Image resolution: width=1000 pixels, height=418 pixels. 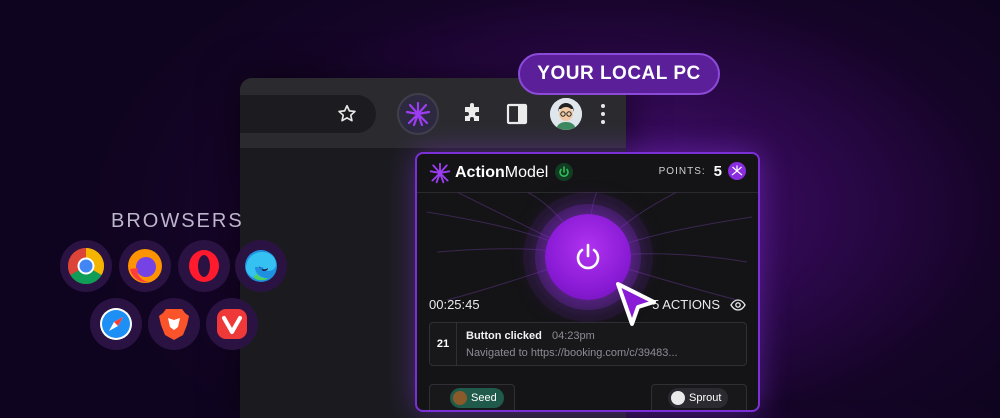 I want to click on tier-label-seed: Seed, so click(x=484, y=398).